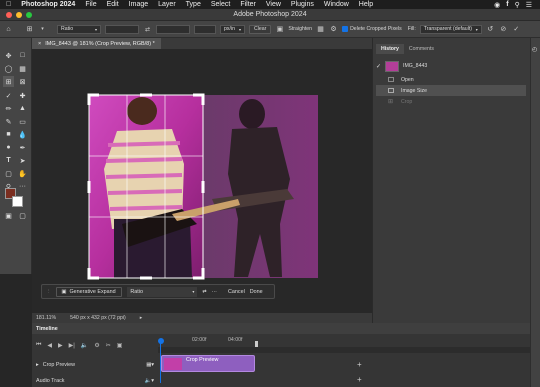 The image size is (540, 387). I want to click on timeline-title: Timeline, so click(47, 329).